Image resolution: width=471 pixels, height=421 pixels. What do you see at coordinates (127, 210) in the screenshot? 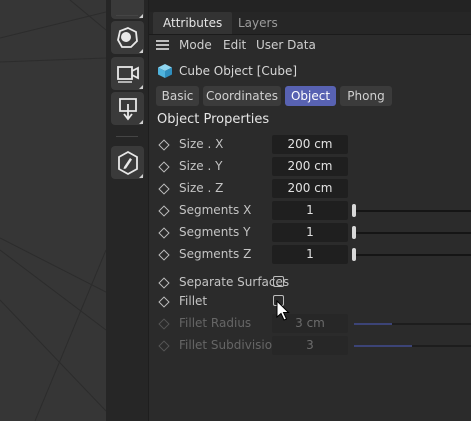
I see `tool-palette` at bounding box center [127, 210].